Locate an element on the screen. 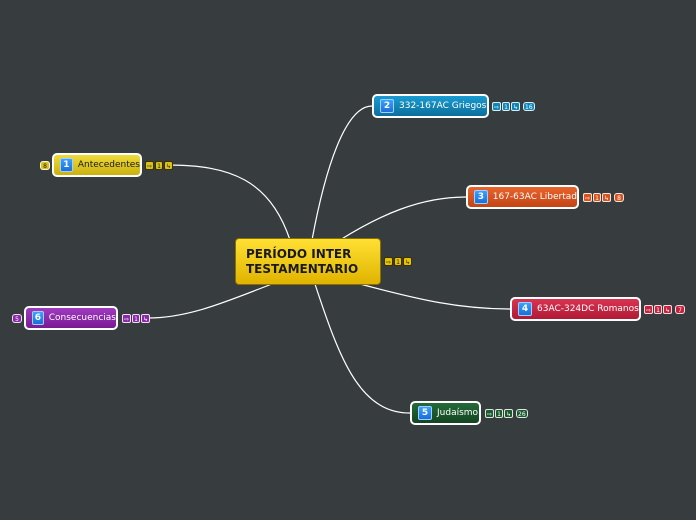 The image size is (696, 520). topic-number-2: 2 is located at coordinates (387, 106).